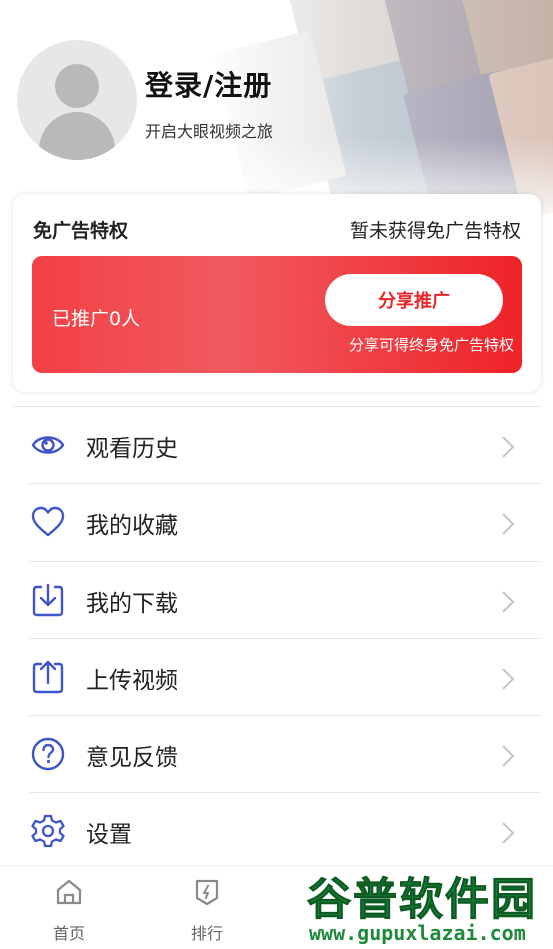  Describe the element at coordinates (414, 300) in the screenshot. I see `share-promote-button: 分享推广` at that location.